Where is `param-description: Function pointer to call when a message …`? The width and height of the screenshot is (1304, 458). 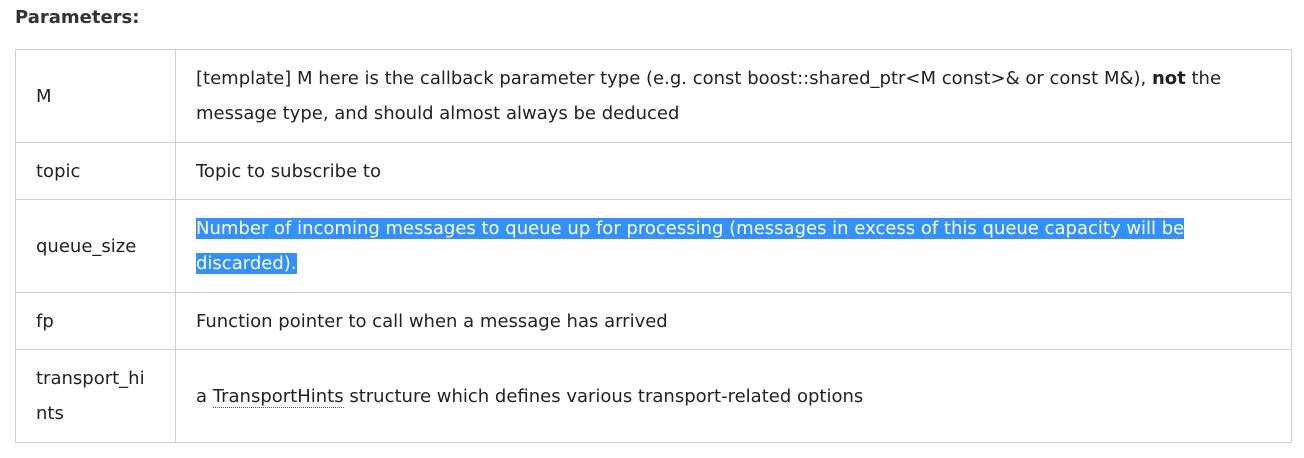 param-description: Function pointer to call when a message … is located at coordinates (733, 321).